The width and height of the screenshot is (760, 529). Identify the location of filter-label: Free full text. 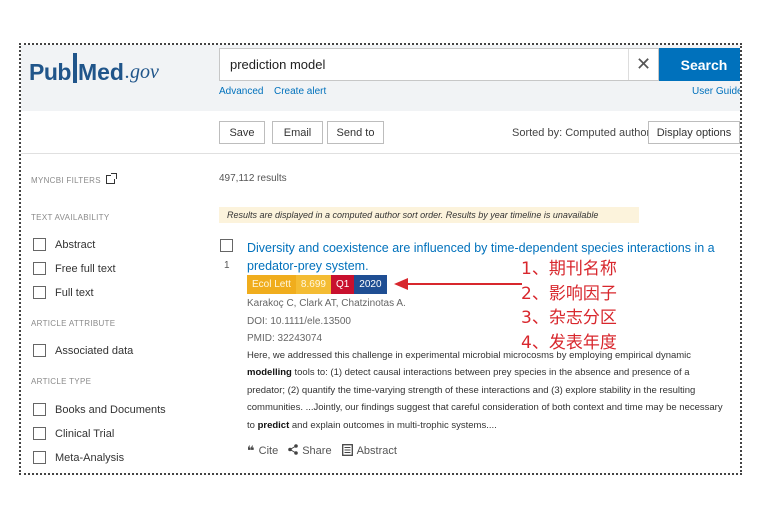
(85, 268).